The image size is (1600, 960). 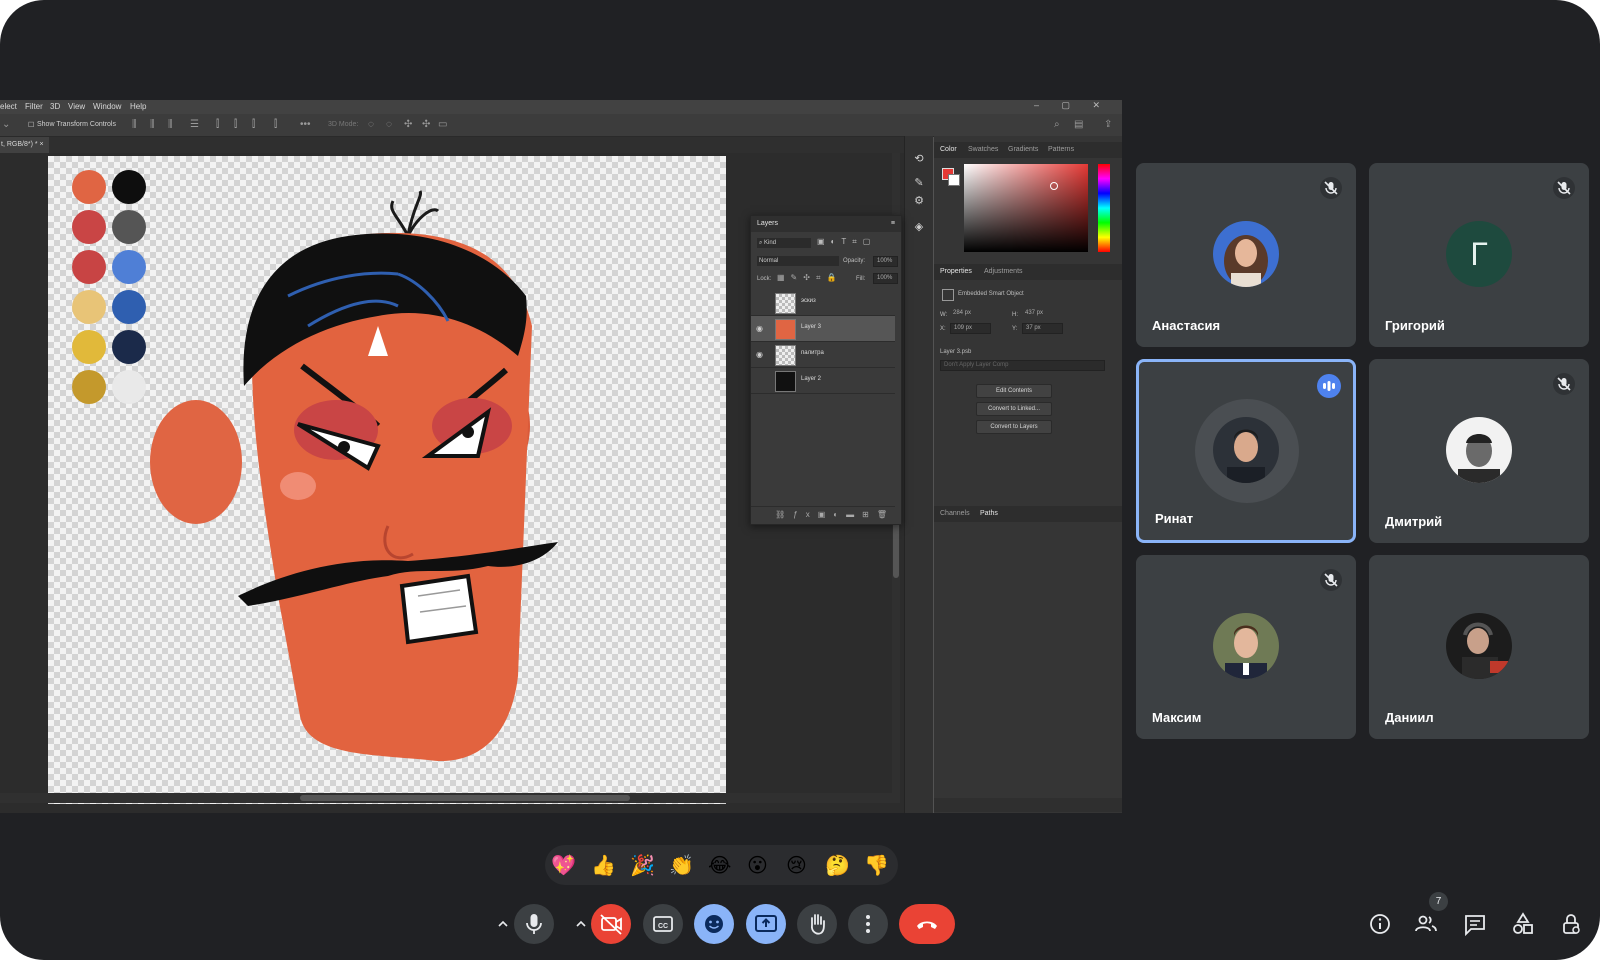 I want to click on menu-window: Window, so click(x=107, y=106).